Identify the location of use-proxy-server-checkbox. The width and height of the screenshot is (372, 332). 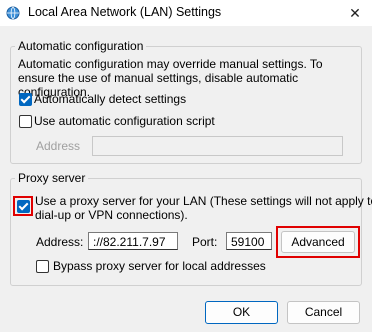
(23, 206).